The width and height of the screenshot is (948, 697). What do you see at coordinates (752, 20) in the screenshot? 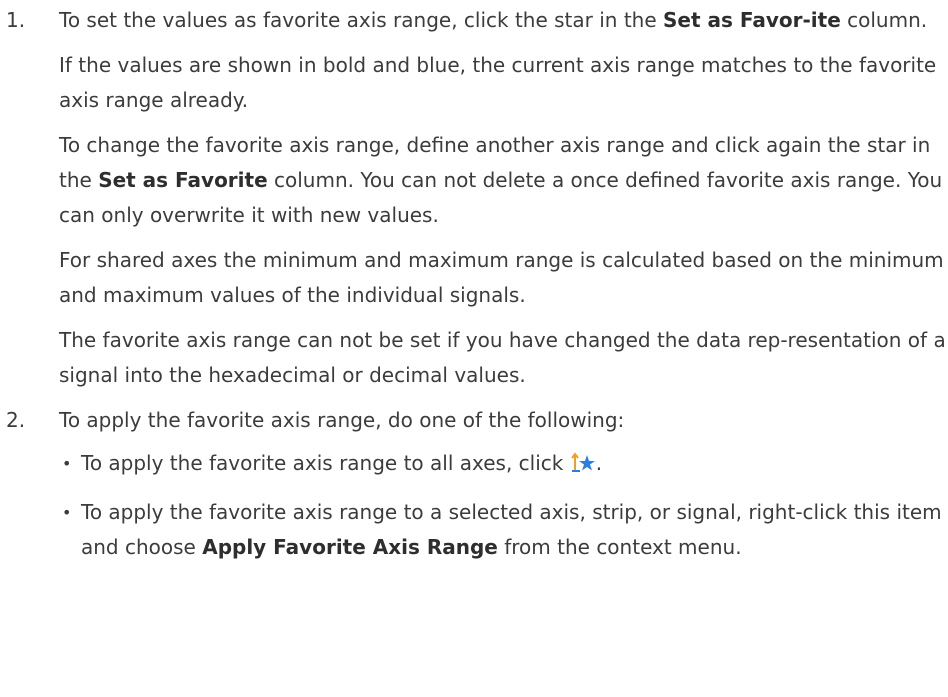
I see `ui-term-set-as-favorite: Set as Favor-ite` at bounding box center [752, 20].